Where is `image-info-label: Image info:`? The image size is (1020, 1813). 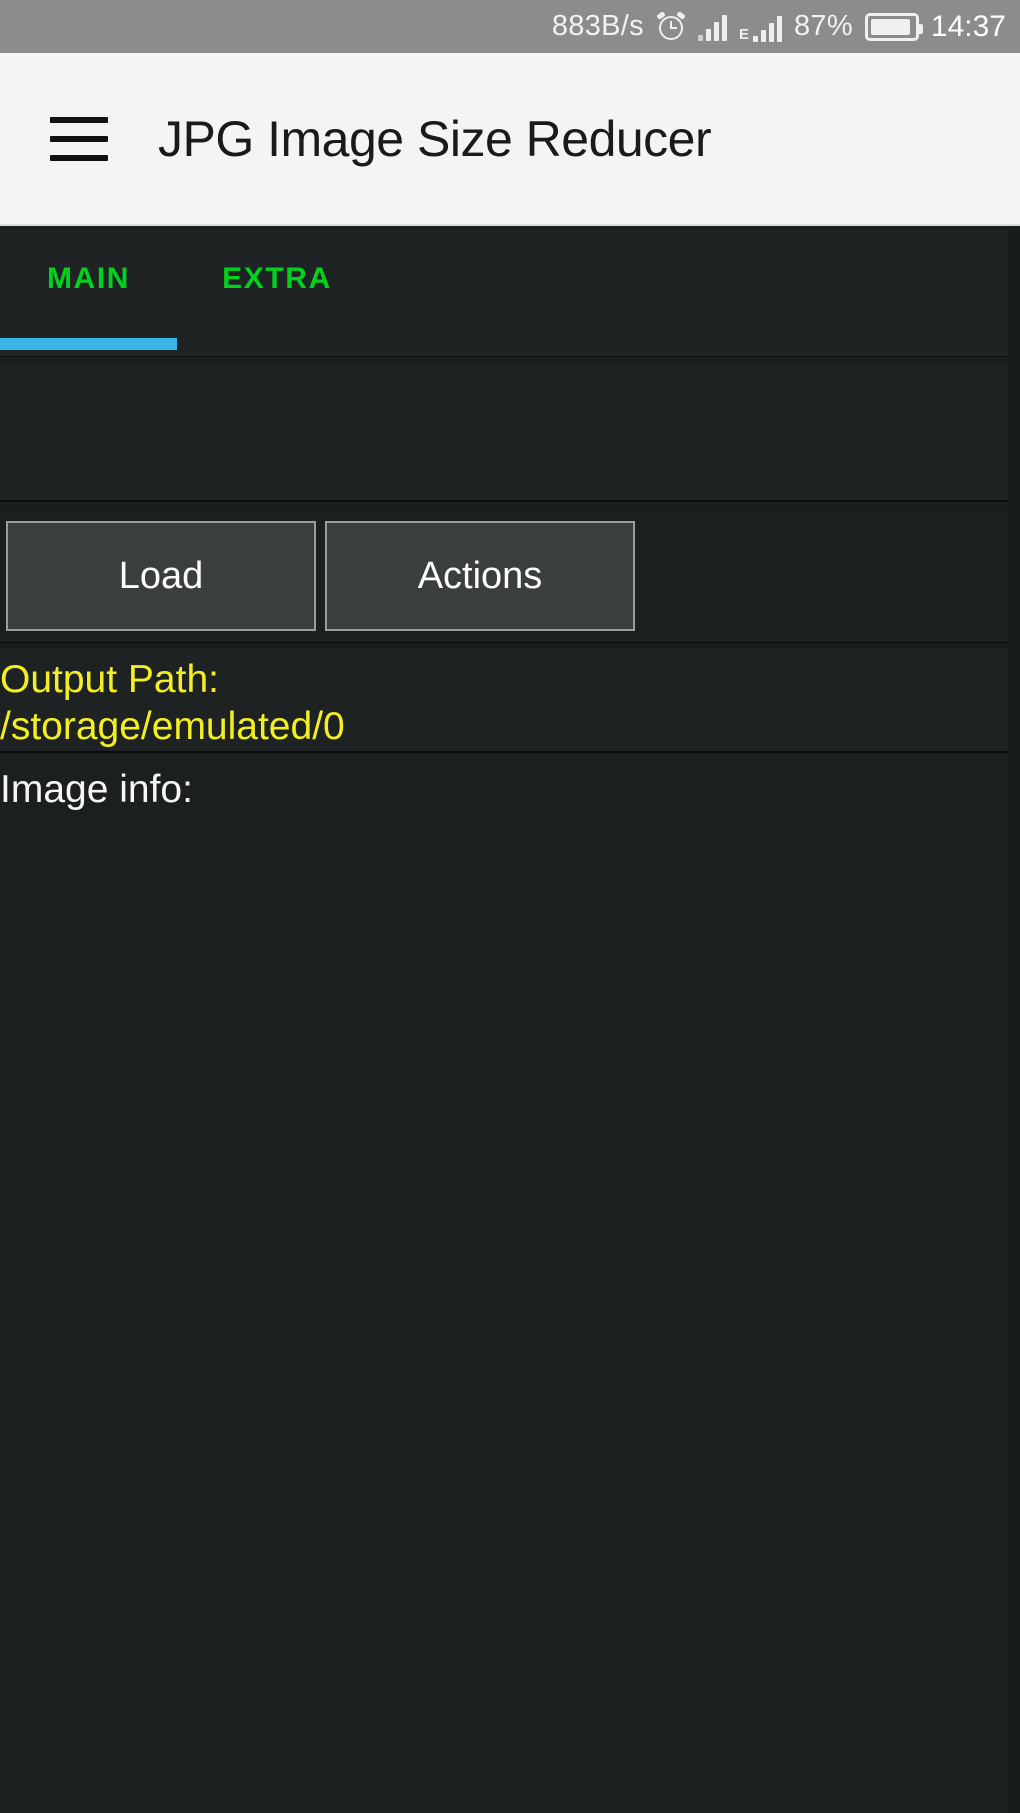 image-info-label: Image info: is located at coordinates (96, 789).